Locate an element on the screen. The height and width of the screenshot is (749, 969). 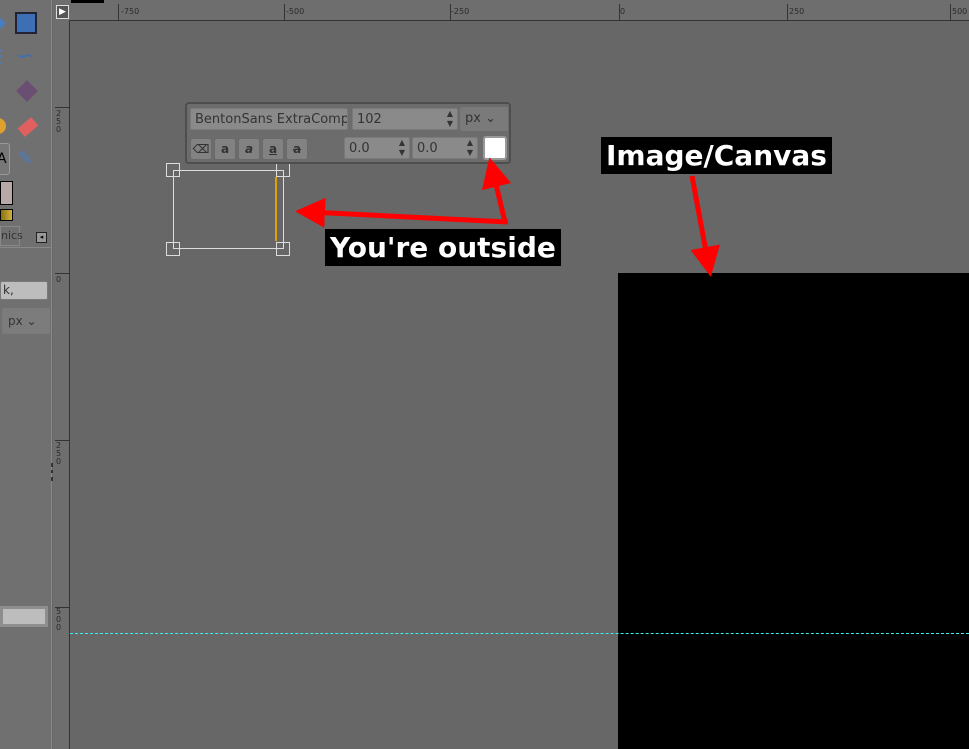
arrow-to-image is located at coordinates (705, 226).